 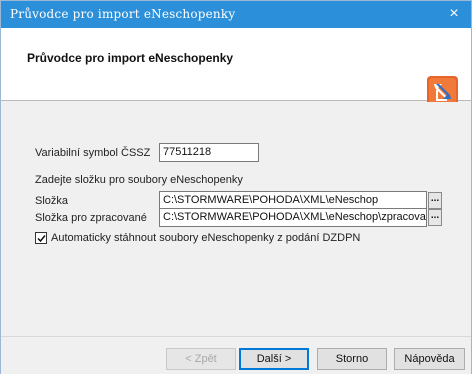 I want to click on wizard-heading: Průvodce pro import eNeschopenky, so click(x=130, y=58).